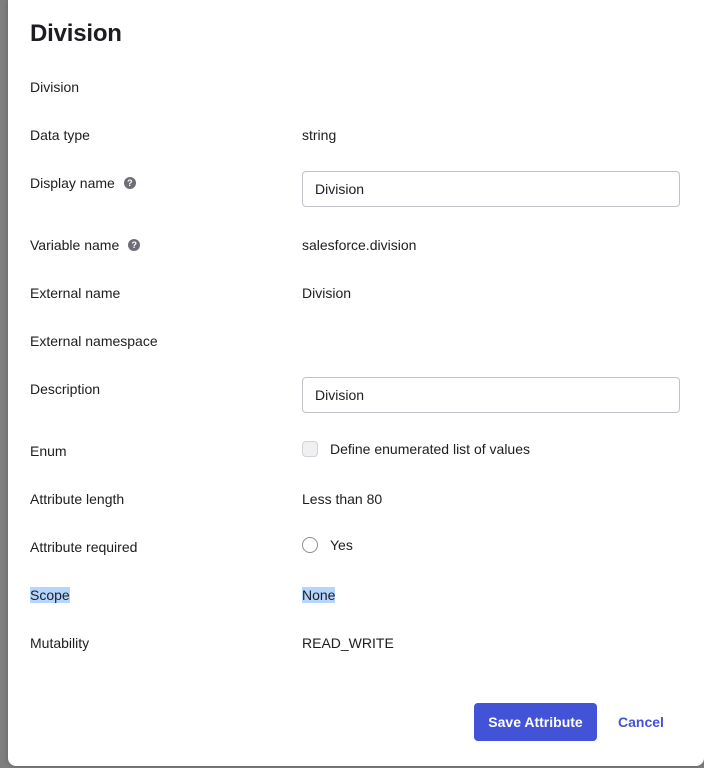 The width and height of the screenshot is (704, 768). What do you see at coordinates (55, 87) in the screenshot?
I see `dialog-subtitle: Division` at bounding box center [55, 87].